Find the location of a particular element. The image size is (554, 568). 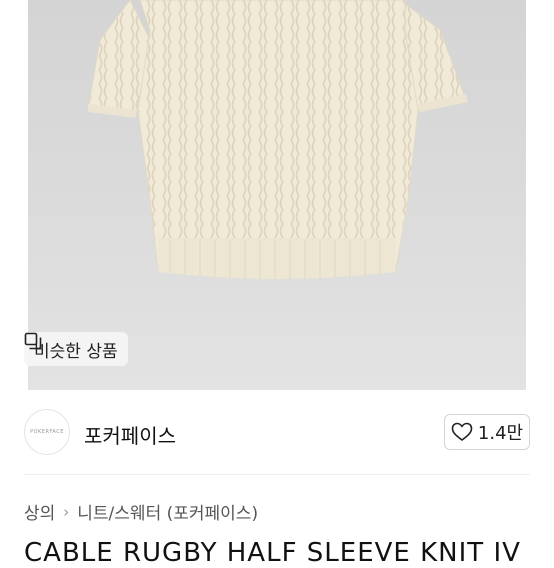

like-button: 1.4만 is located at coordinates (487, 432).